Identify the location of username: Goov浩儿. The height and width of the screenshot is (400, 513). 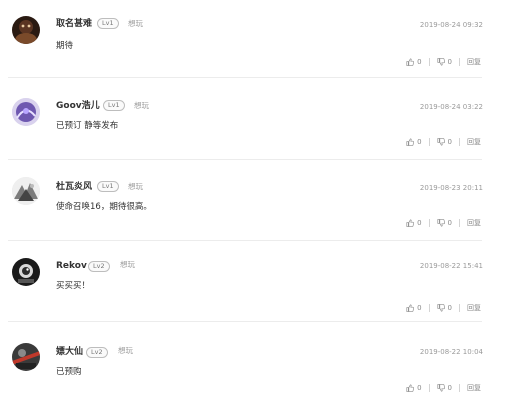
(78, 106).